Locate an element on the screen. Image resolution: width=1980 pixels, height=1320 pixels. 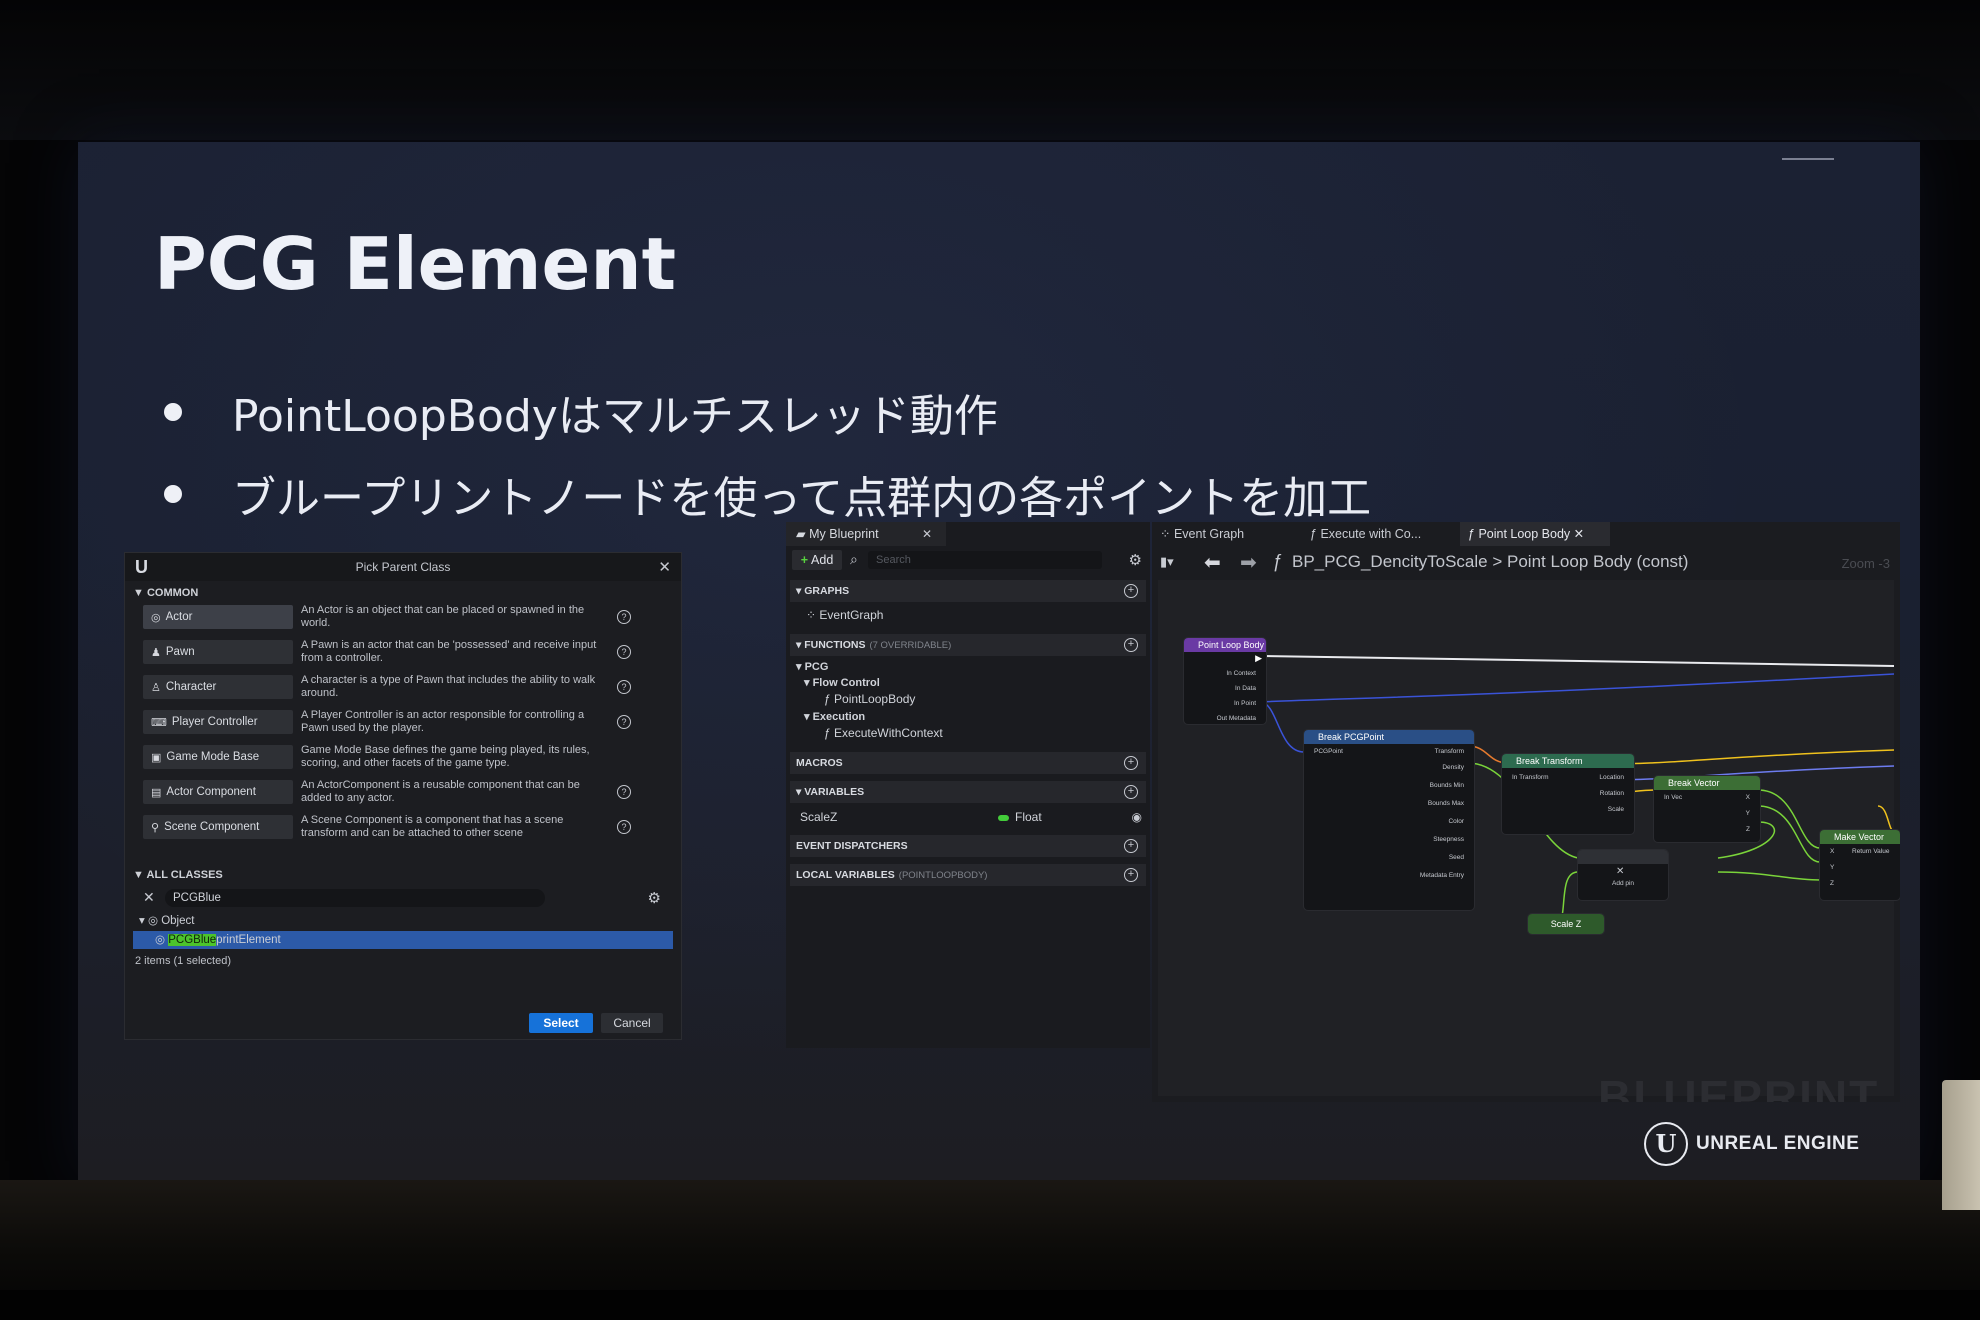
cancel-button: Cancel is located at coordinates (632, 1023).